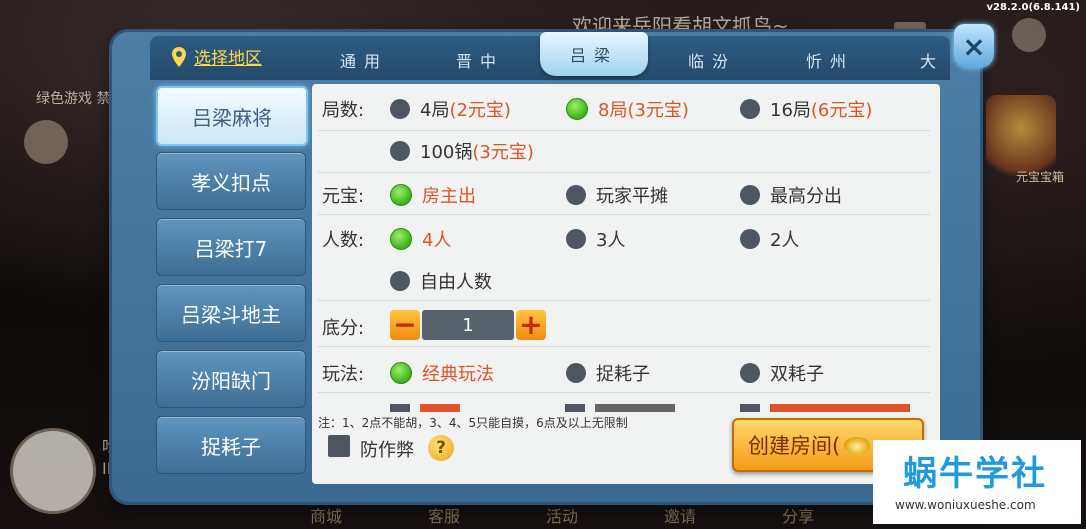 Image resolution: width=1086 pixels, height=529 pixels. Describe the element at coordinates (405, 325) in the screenshot. I see `base-score-decrement-button: −` at that location.